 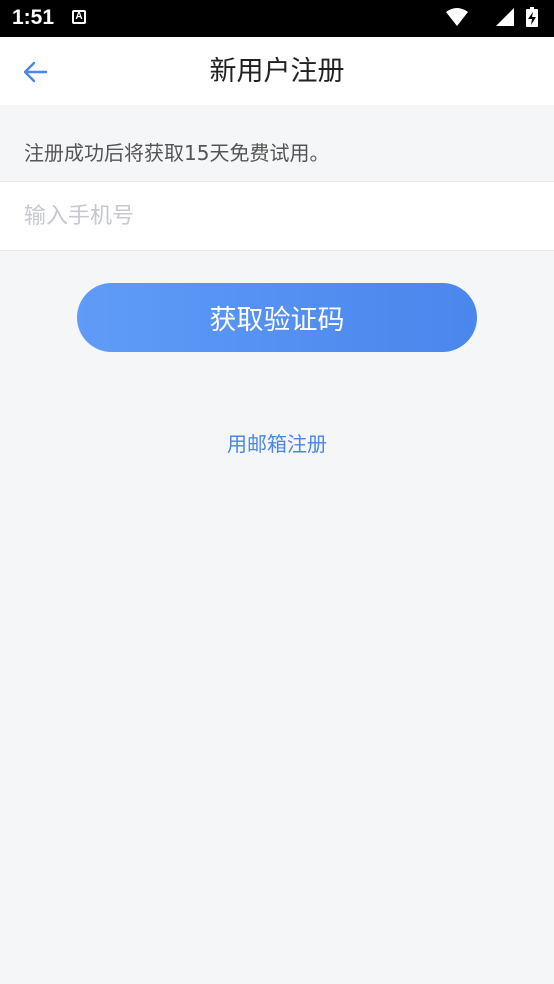 I want to click on trial-notice: 注册成功后将获取15天免费试用。, so click(x=177, y=153).